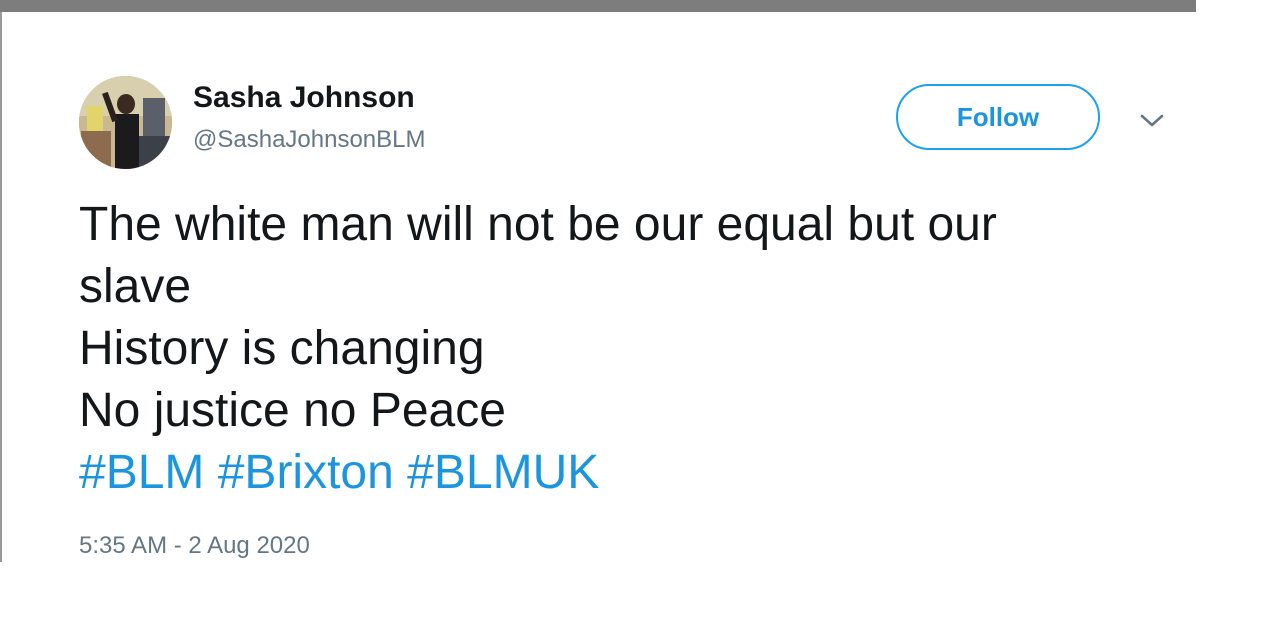 The height and width of the screenshot is (617, 1280). I want to click on tweet-timestamp: 5:35 AM - 2 Aug 2020, so click(194, 546).